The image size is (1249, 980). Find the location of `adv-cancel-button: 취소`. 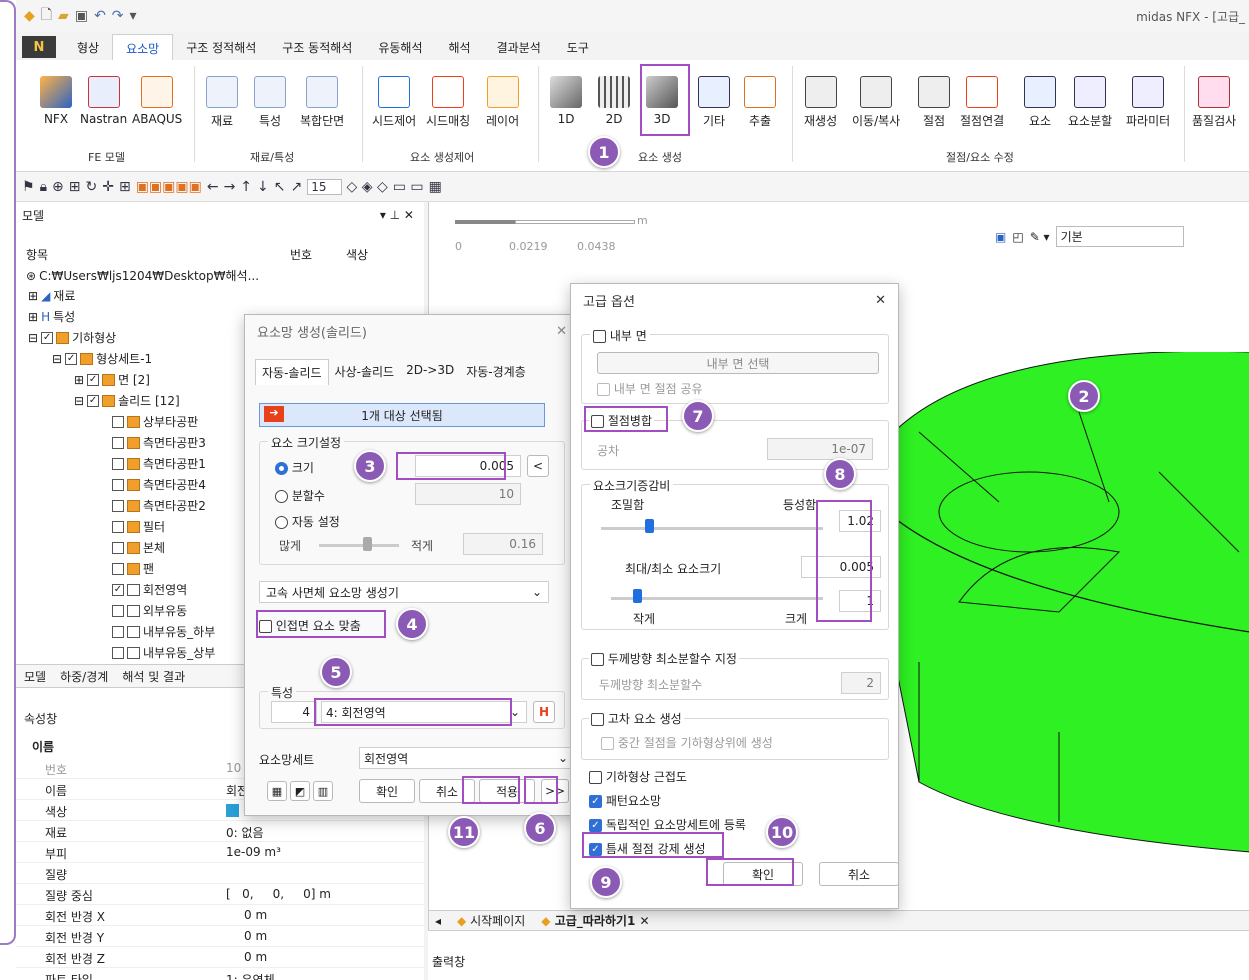

adv-cancel-button: 취소 is located at coordinates (859, 874).